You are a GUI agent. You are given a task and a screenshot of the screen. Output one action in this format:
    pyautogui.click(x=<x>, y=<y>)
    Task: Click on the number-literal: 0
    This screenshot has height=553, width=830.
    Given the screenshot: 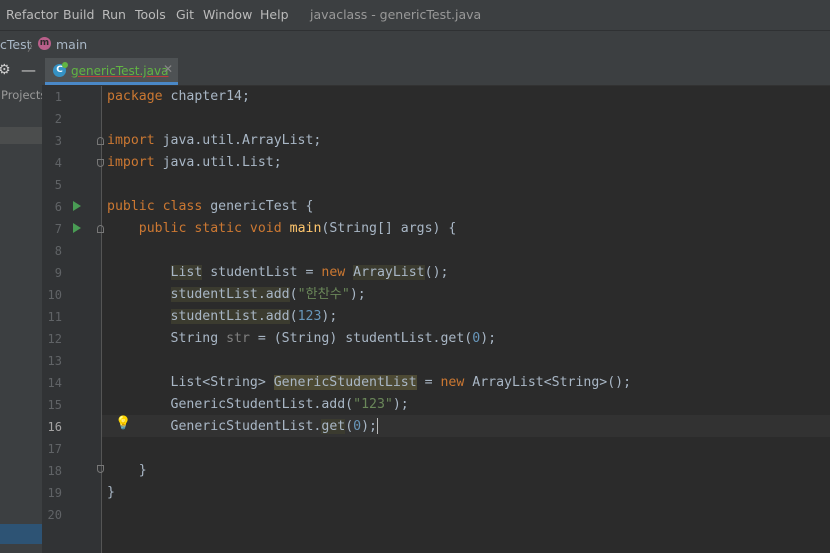 What is the action you would take?
    pyautogui.click(x=476, y=338)
    